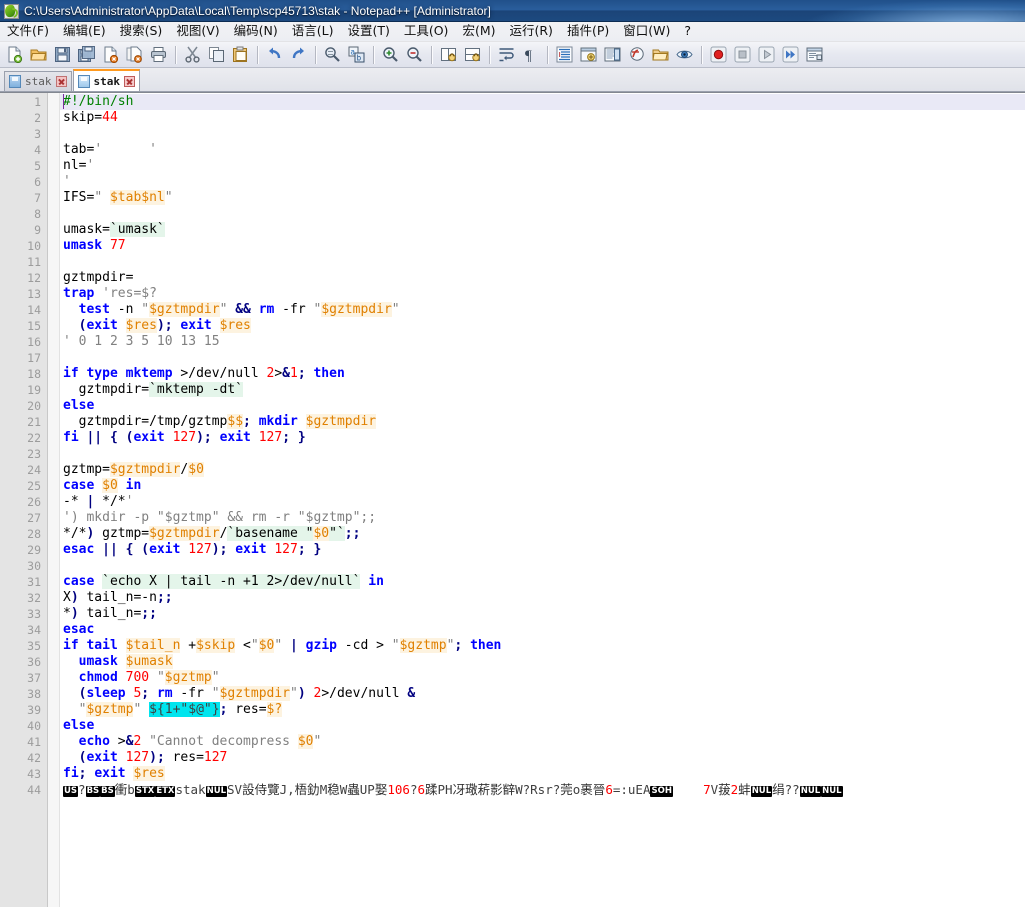  What do you see at coordinates (542, 182) in the screenshot?
I see `code-line: '` at bounding box center [542, 182].